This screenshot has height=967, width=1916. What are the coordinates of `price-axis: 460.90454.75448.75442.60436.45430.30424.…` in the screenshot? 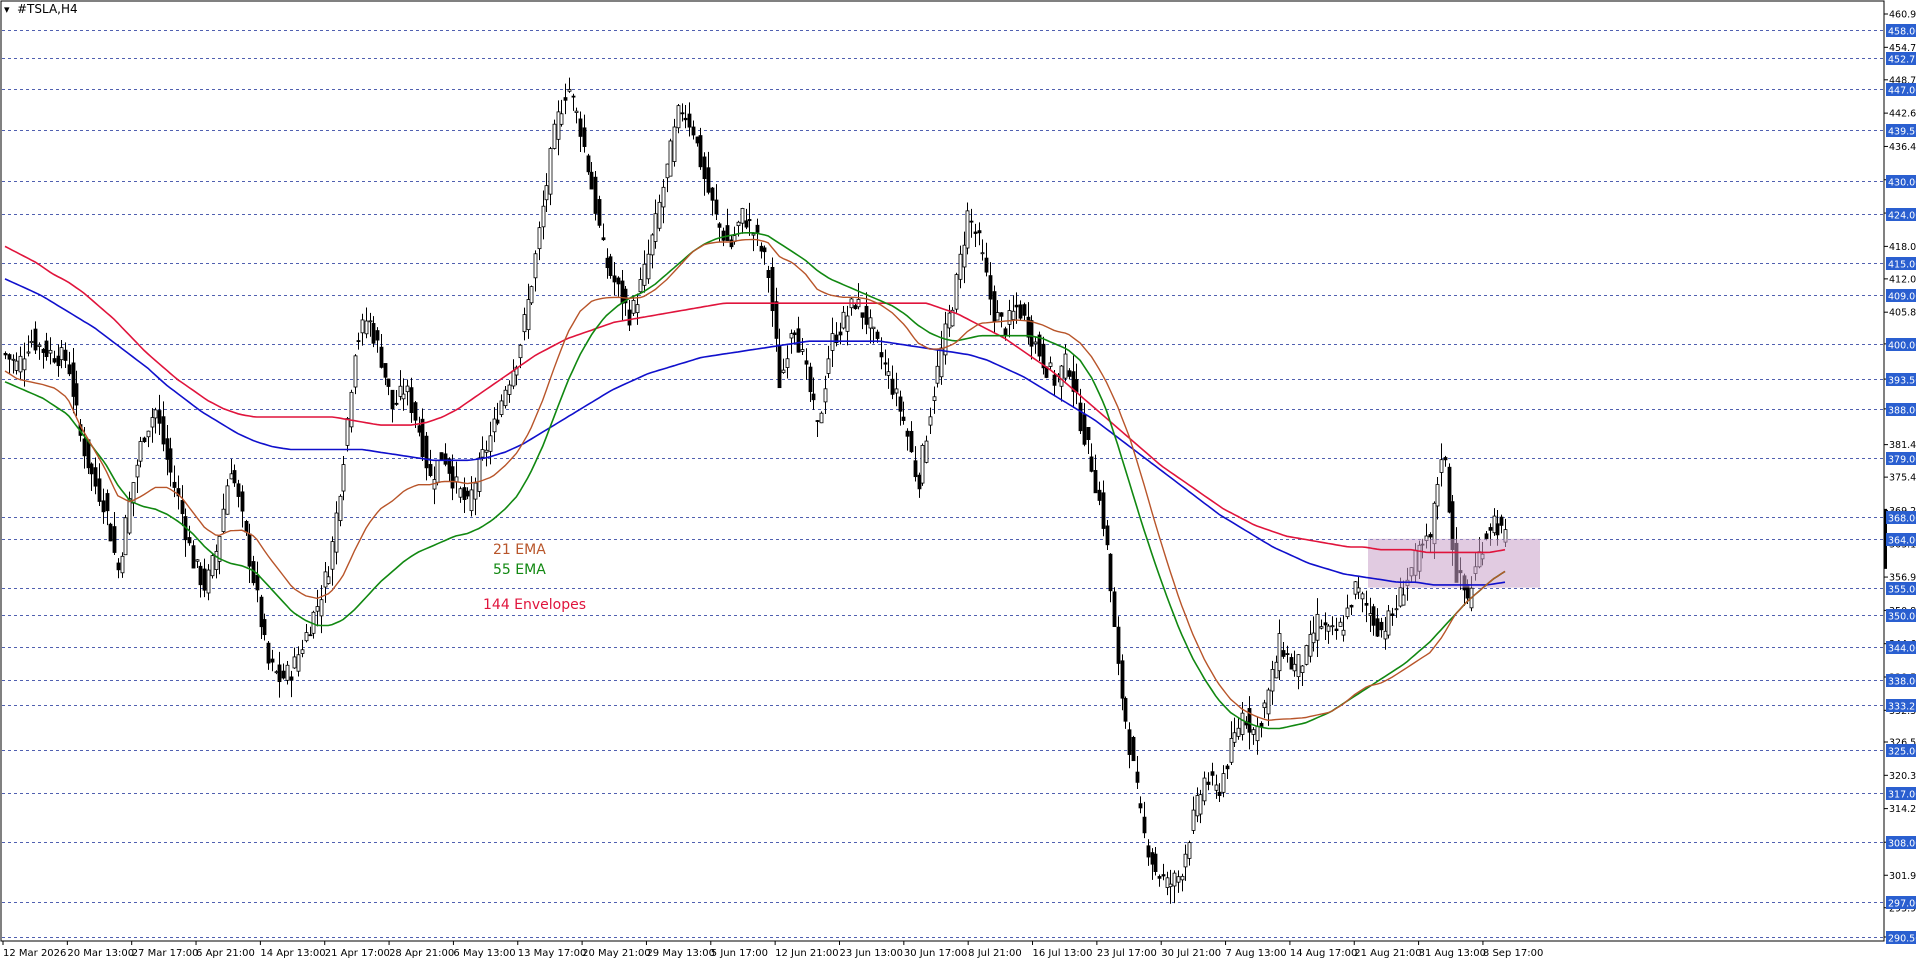 It's located at (1900, 477).